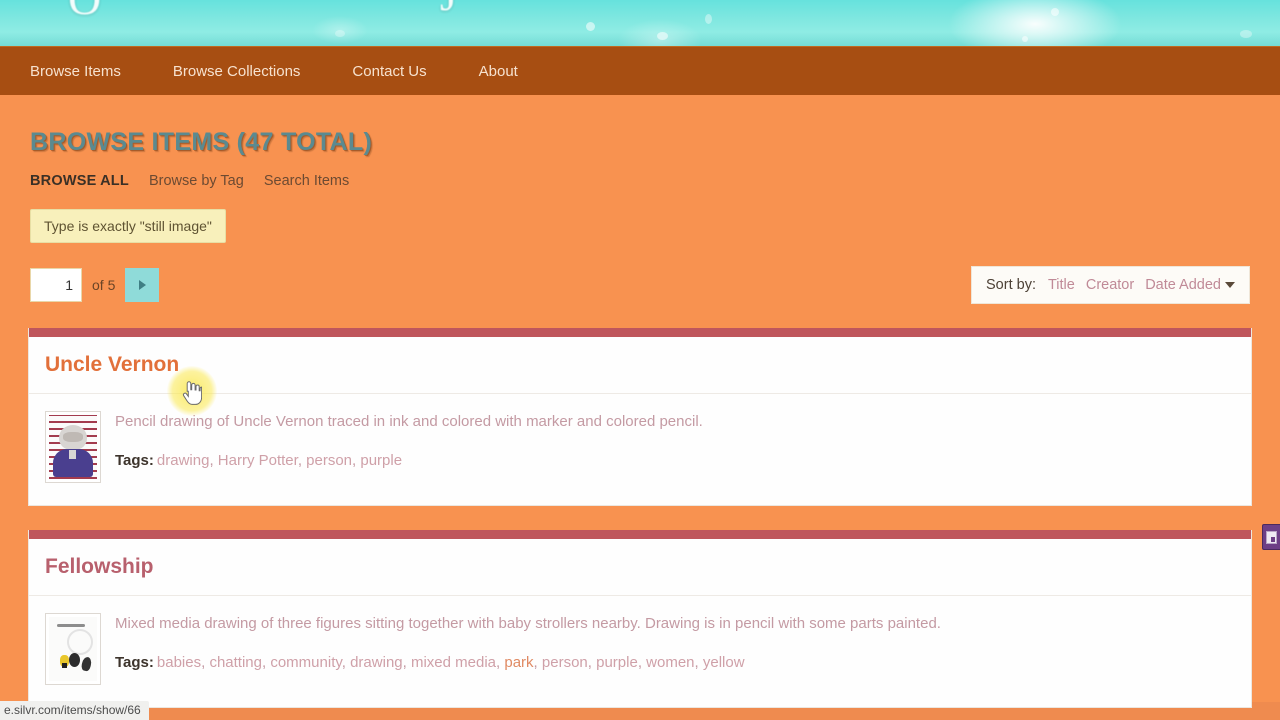 The width and height of the screenshot is (1280, 720). Describe the element at coordinates (640, 567) in the screenshot. I see `item-title-row: Fellowship` at that location.